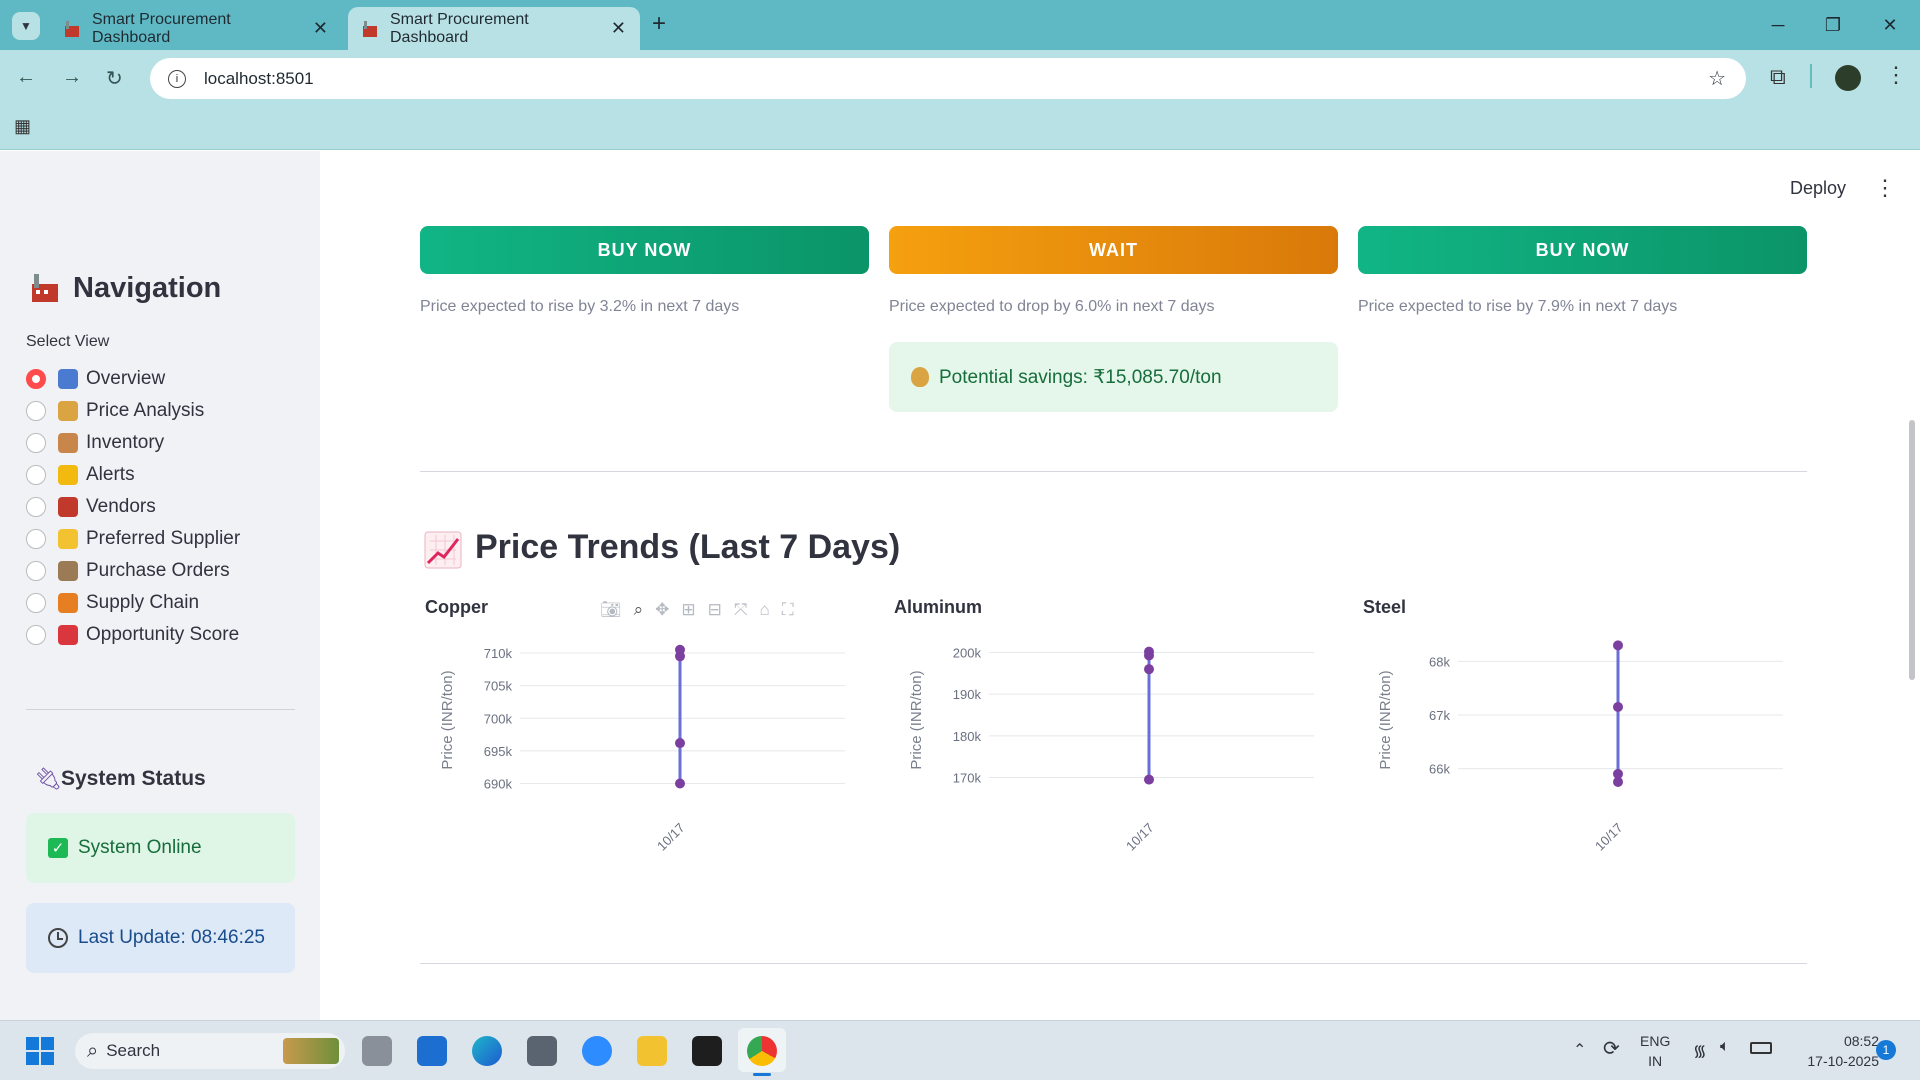  Describe the element at coordinates (145, 411) in the screenshot. I see `sidebar-item-price-analysis: Price Analysis` at that location.